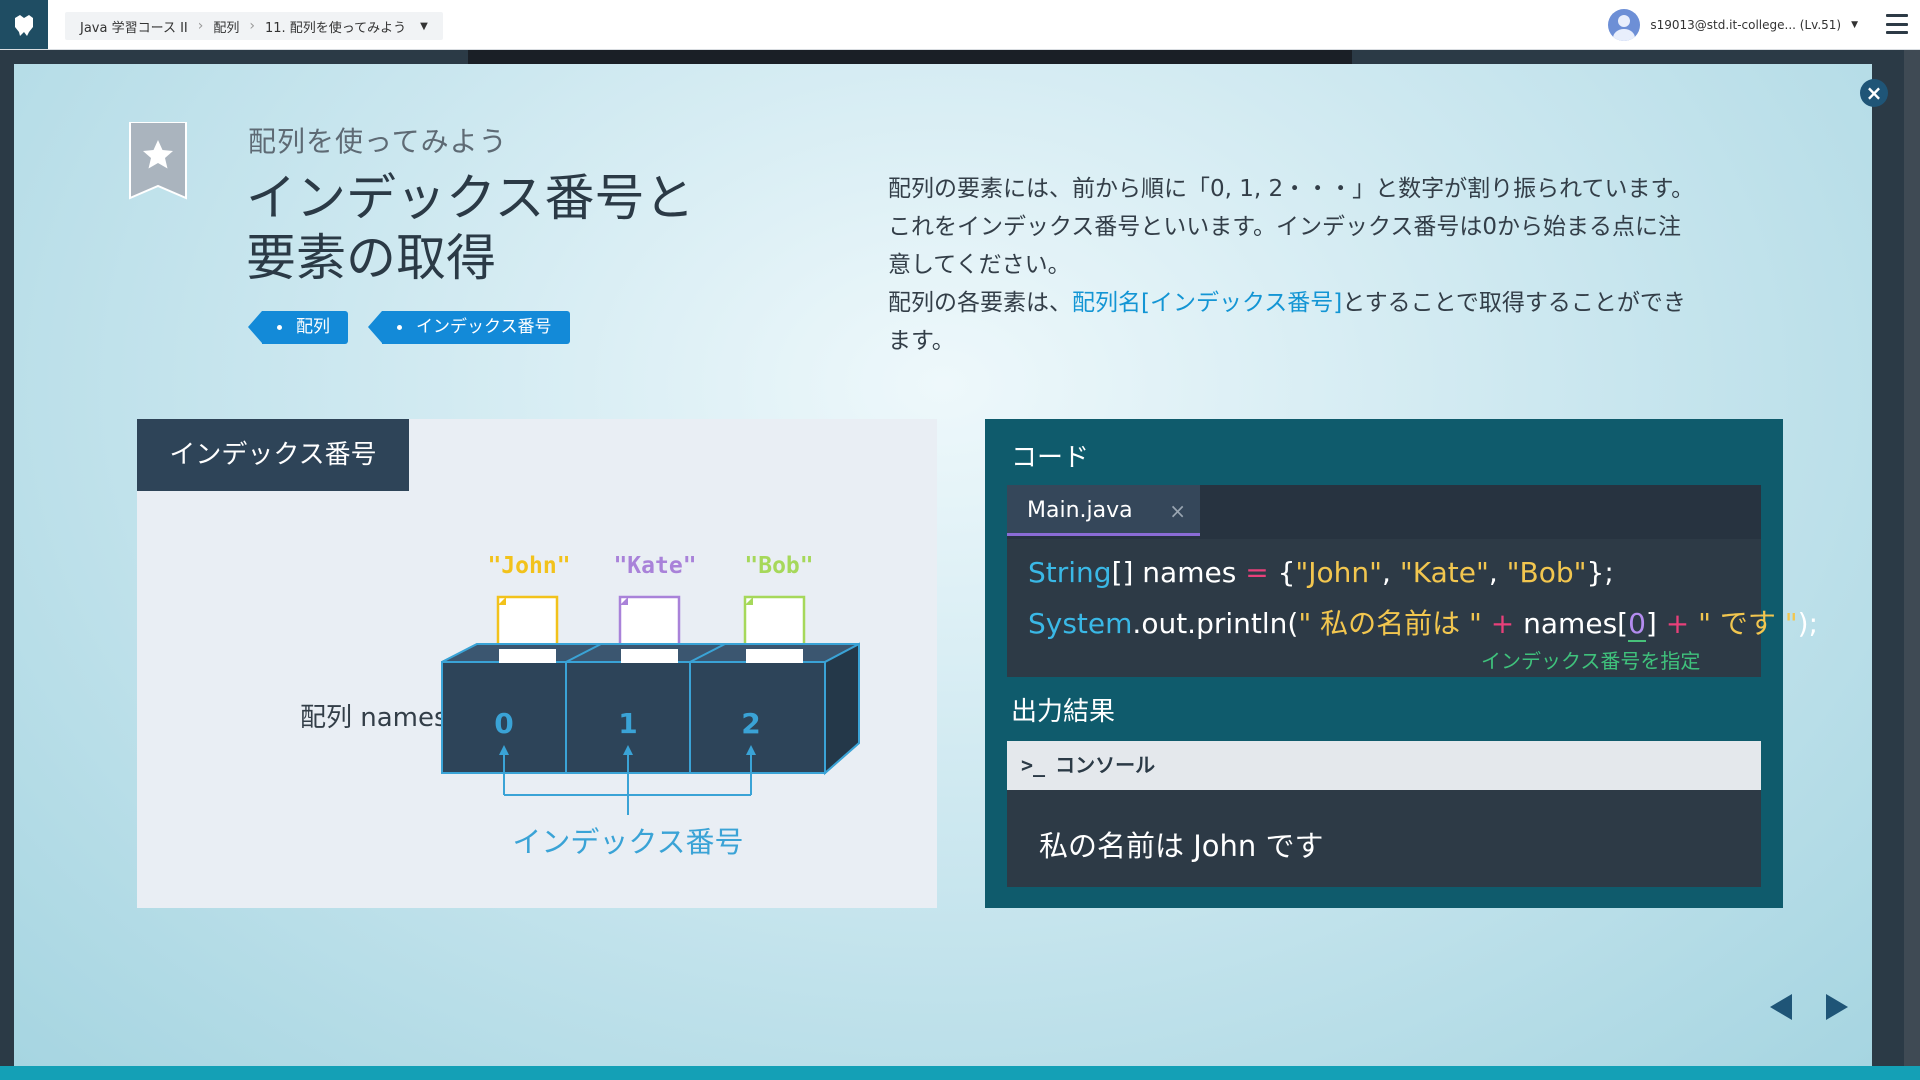  I want to click on code-token: [] names, so click(1178, 572).